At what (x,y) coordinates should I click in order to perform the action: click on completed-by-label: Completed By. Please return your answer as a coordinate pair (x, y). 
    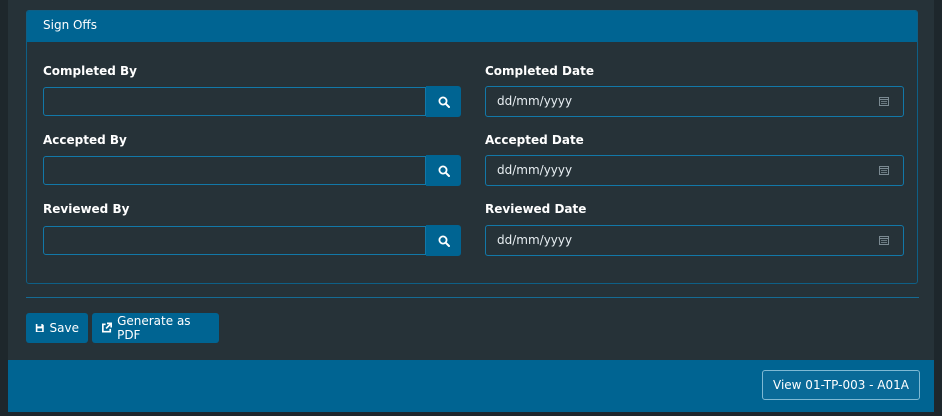
    Looking at the image, I should click on (90, 71).